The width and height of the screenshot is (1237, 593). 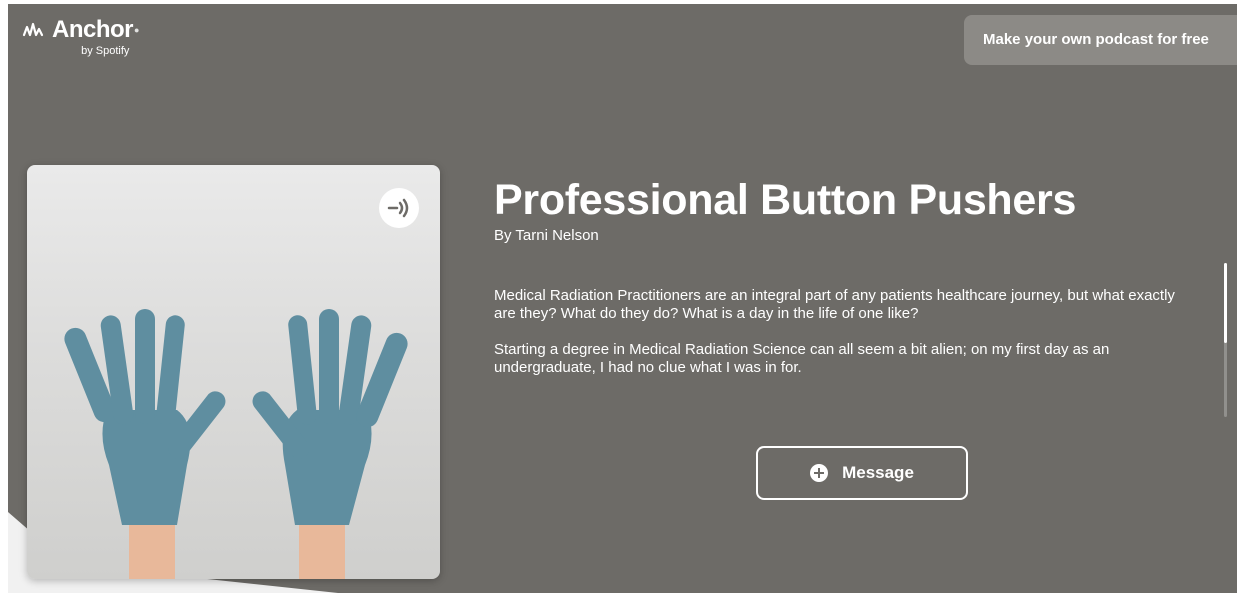 What do you see at coordinates (844, 412) in the screenshot?
I see `description-fade` at bounding box center [844, 412].